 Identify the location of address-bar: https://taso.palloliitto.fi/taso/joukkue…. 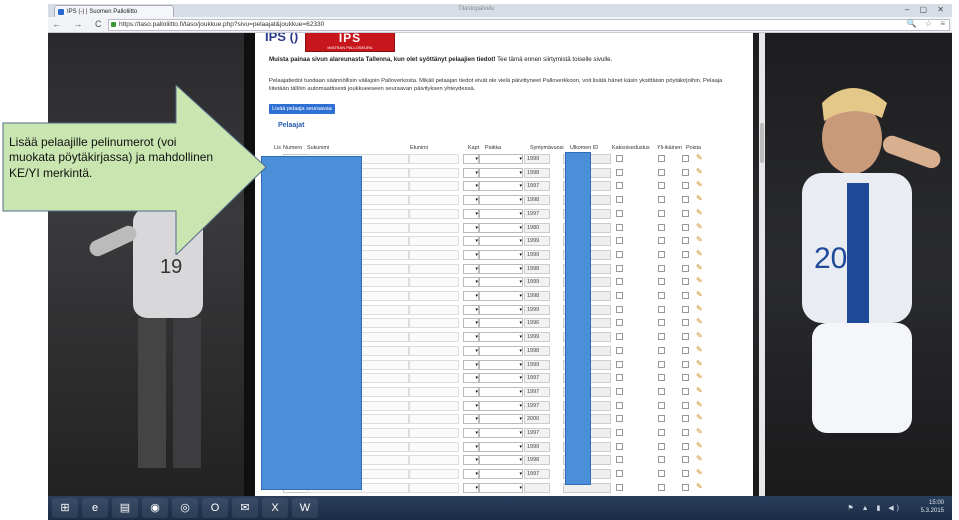
(529, 25).